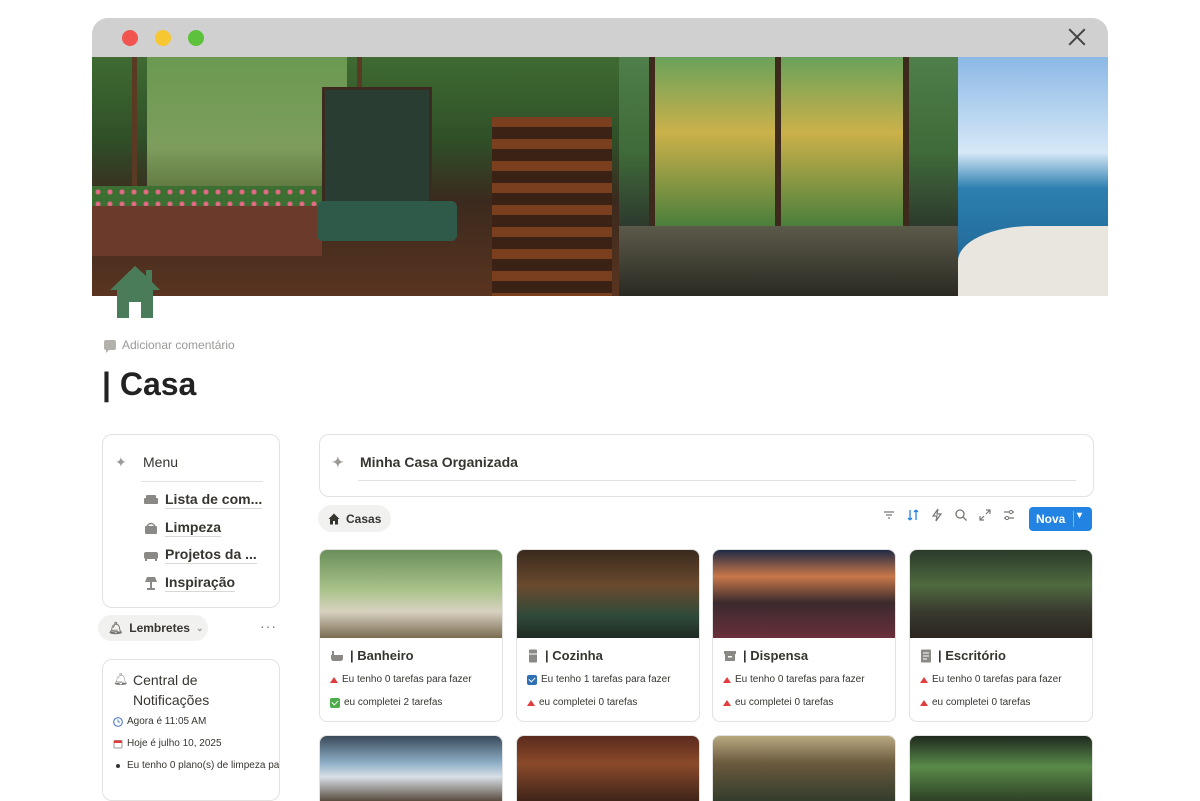 The width and height of the screenshot is (1200, 801). I want to click on search-icon, so click(961, 515).